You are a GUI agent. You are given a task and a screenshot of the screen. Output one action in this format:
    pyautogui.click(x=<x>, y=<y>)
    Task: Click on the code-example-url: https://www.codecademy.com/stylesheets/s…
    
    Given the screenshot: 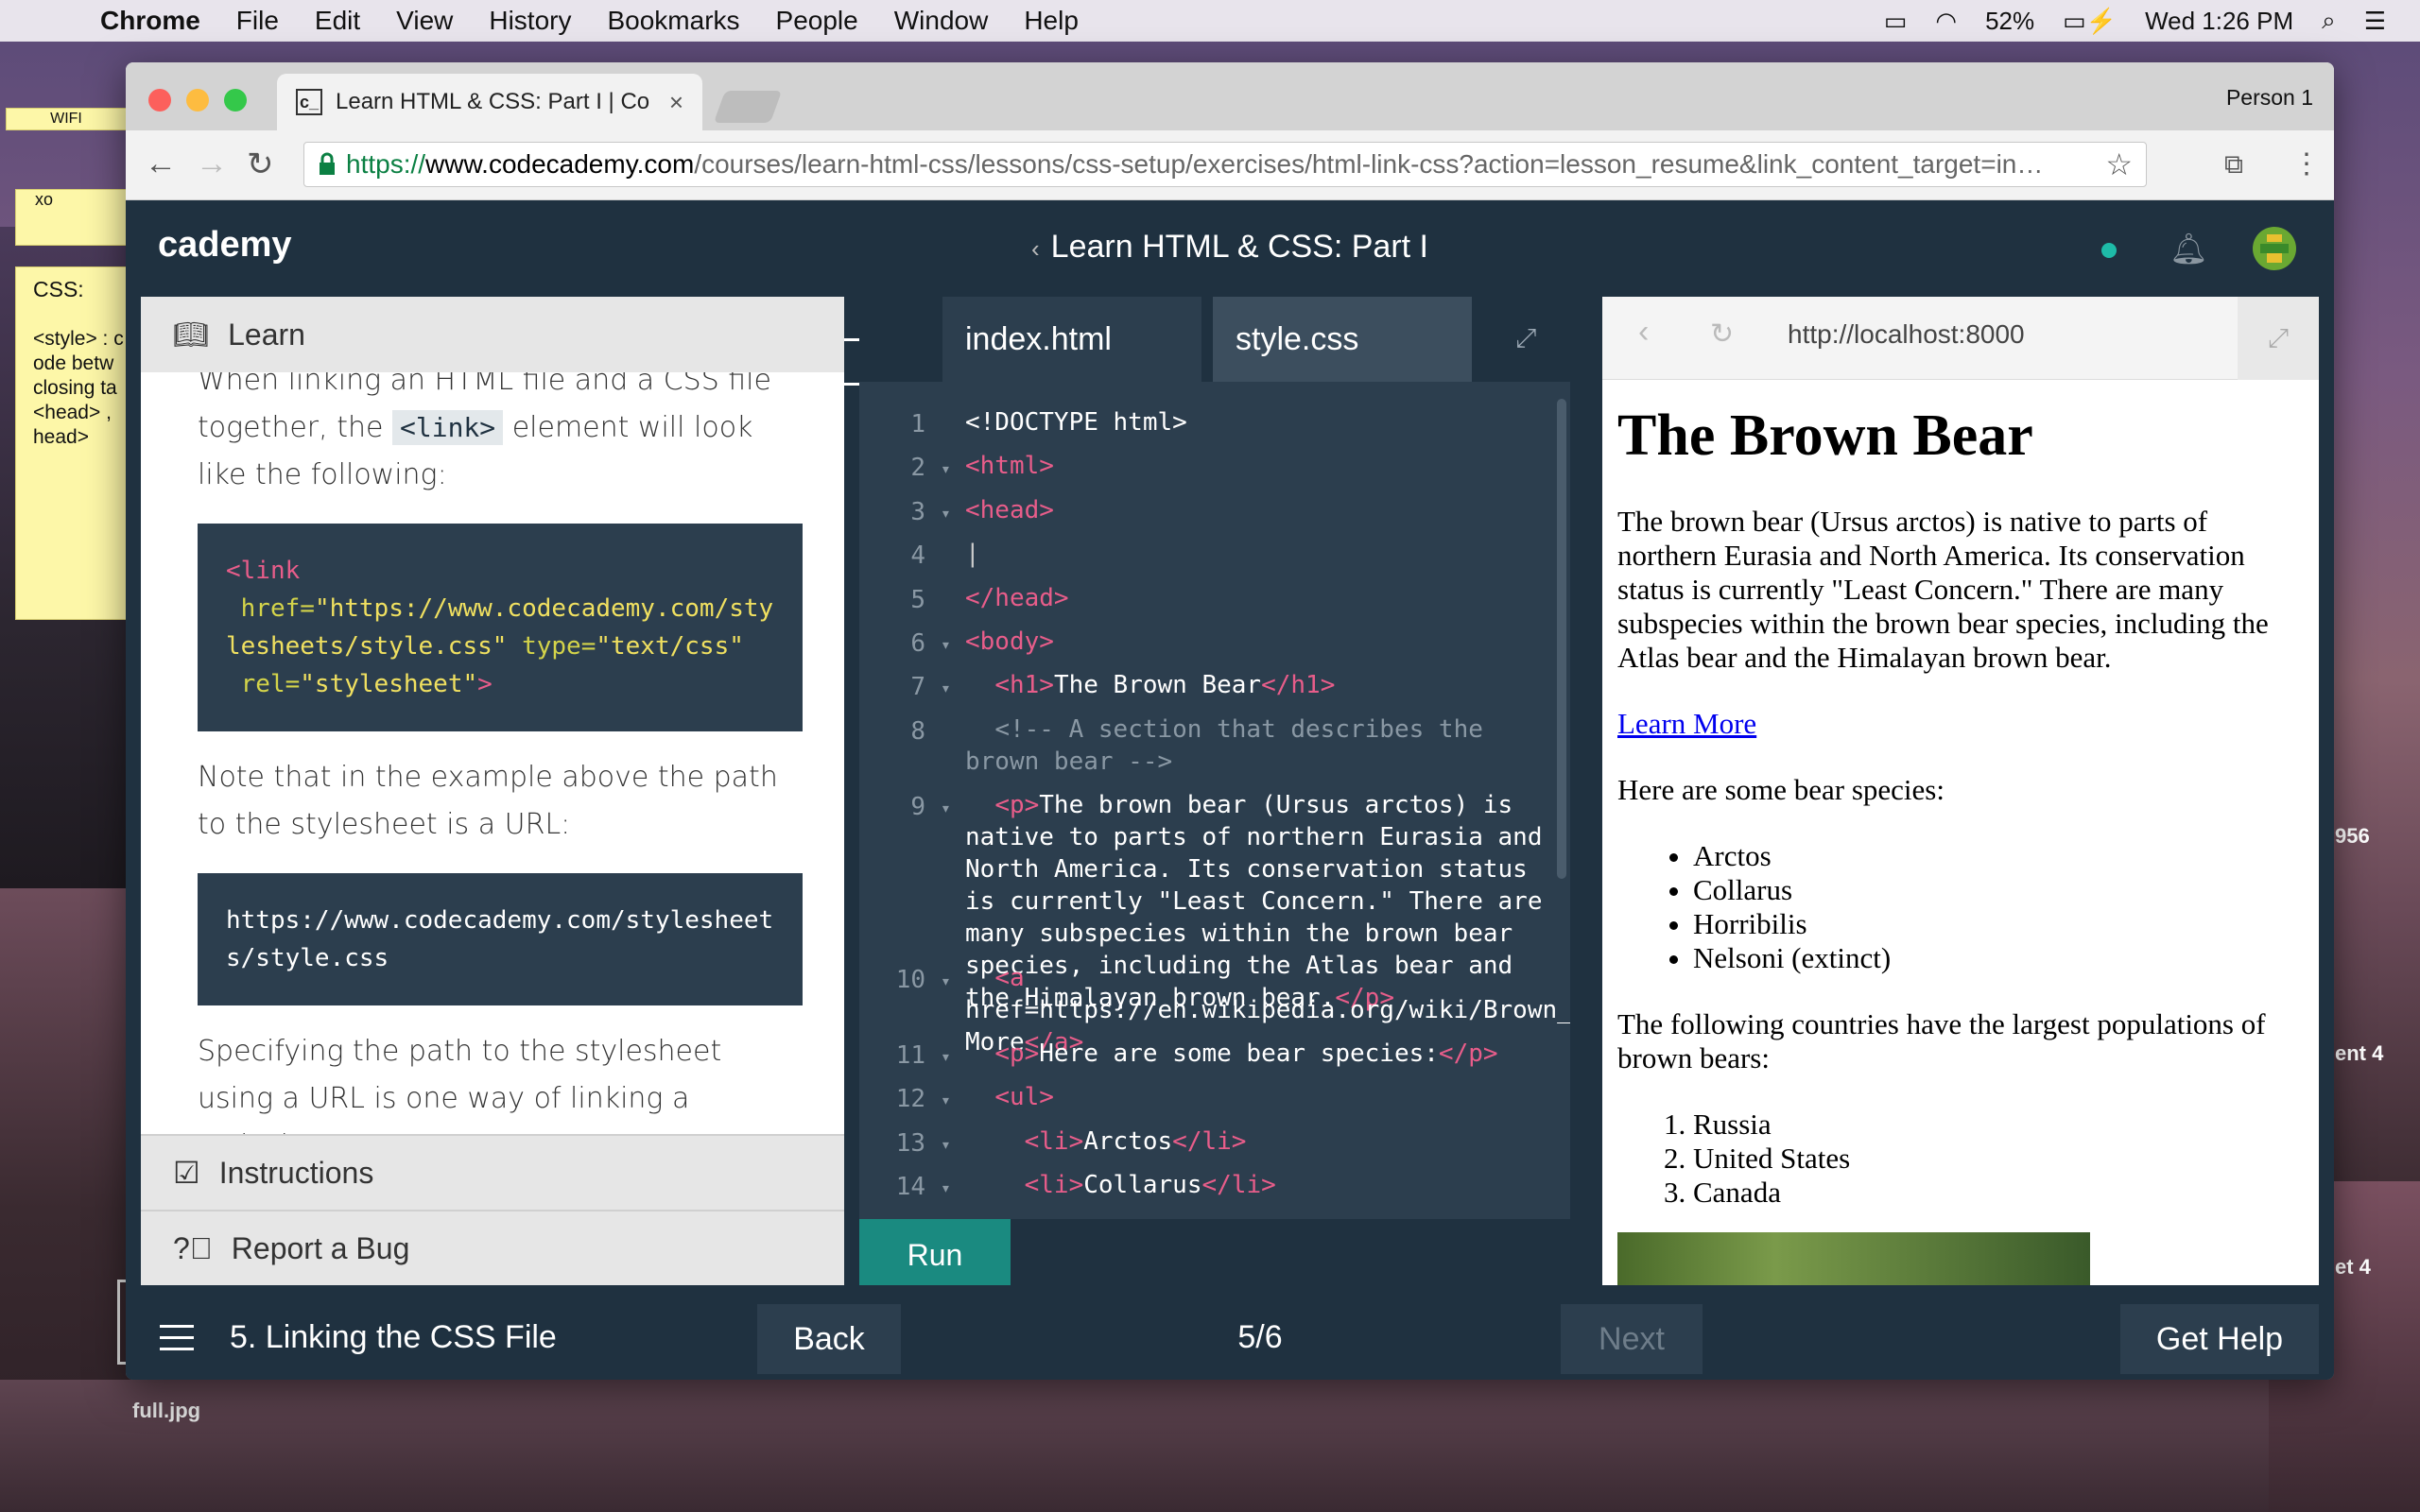 What is the action you would take?
    pyautogui.click(x=501, y=939)
    